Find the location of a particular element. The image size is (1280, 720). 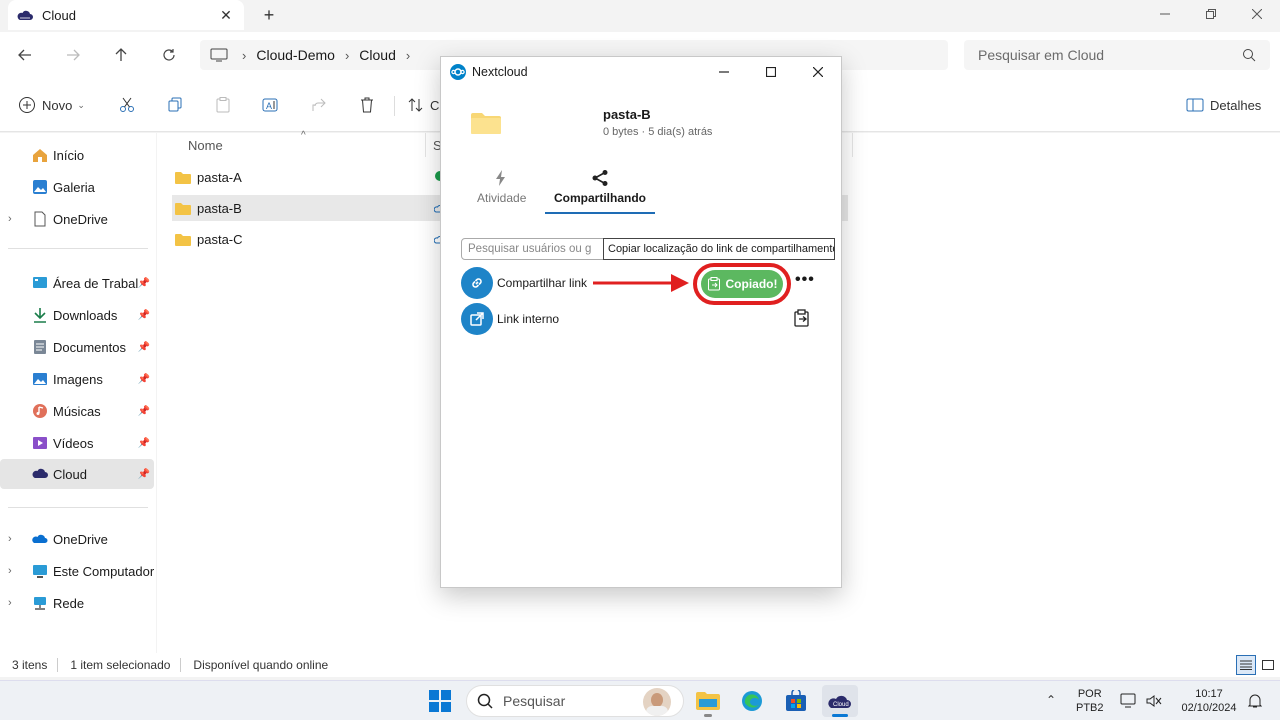

breadcrumb-cloud: Cloud is located at coordinates (377, 55).